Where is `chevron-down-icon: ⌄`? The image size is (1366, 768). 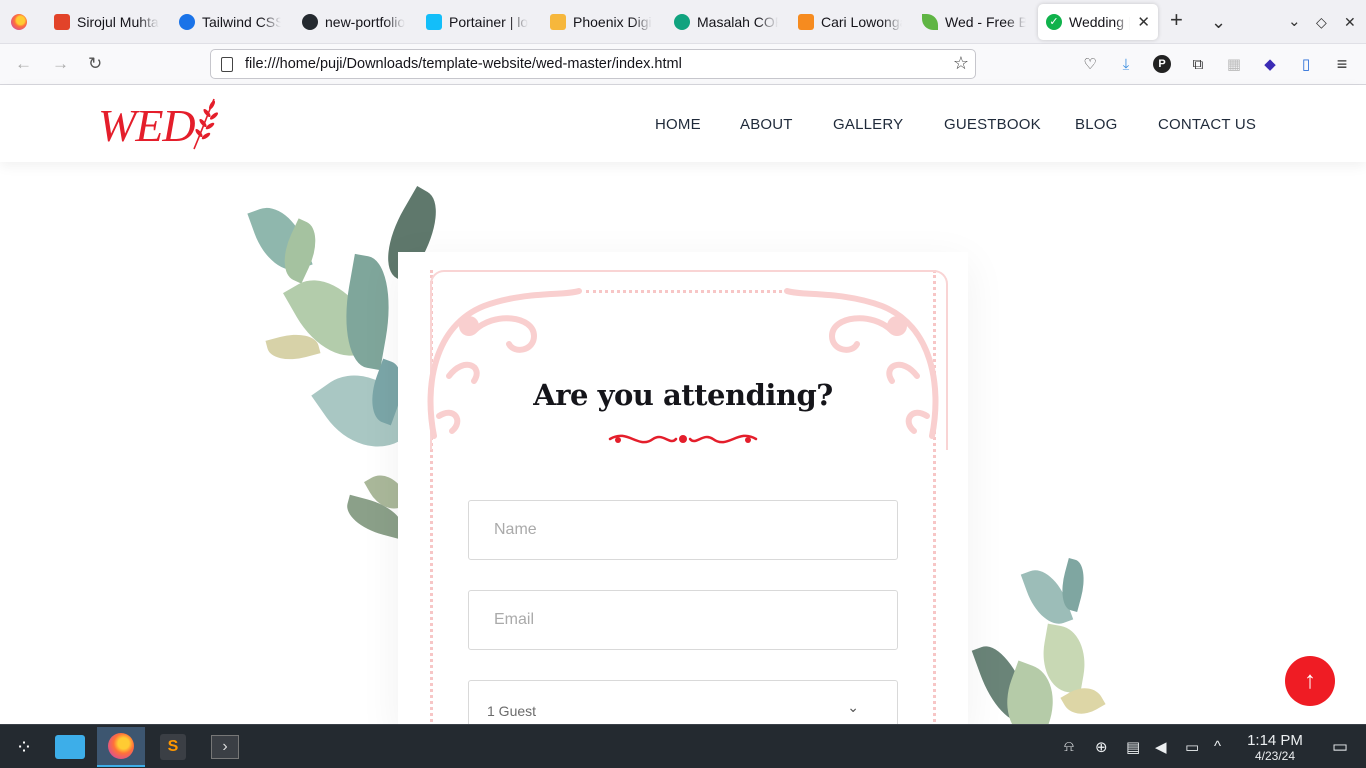
chevron-down-icon: ⌄ is located at coordinates (853, 707).